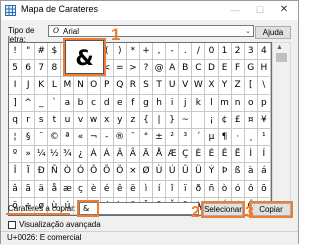  What do you see at coordinates (173, 120) in the screenshot?
I see `character-cell: }` at bounding box center [173, 120].